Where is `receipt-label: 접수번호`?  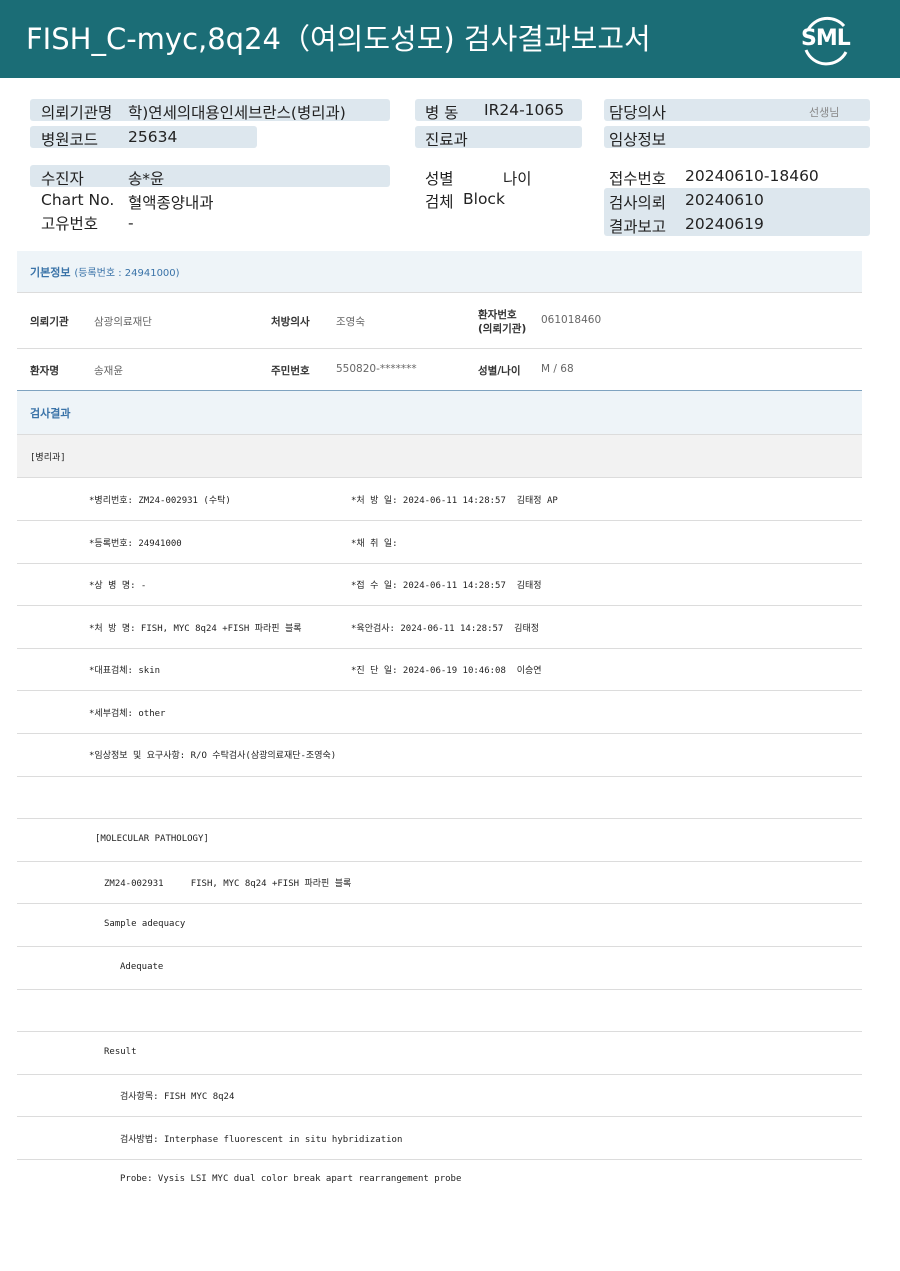 receipt-label: 접수번호 is located at coordinates (638, 179).